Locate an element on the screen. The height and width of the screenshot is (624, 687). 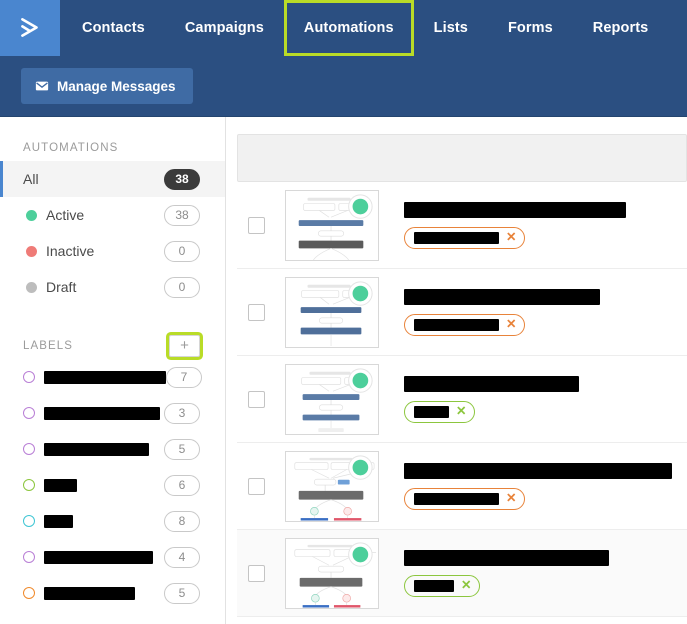
nav-item-forms: Forms is located at coordinates (530, 28).